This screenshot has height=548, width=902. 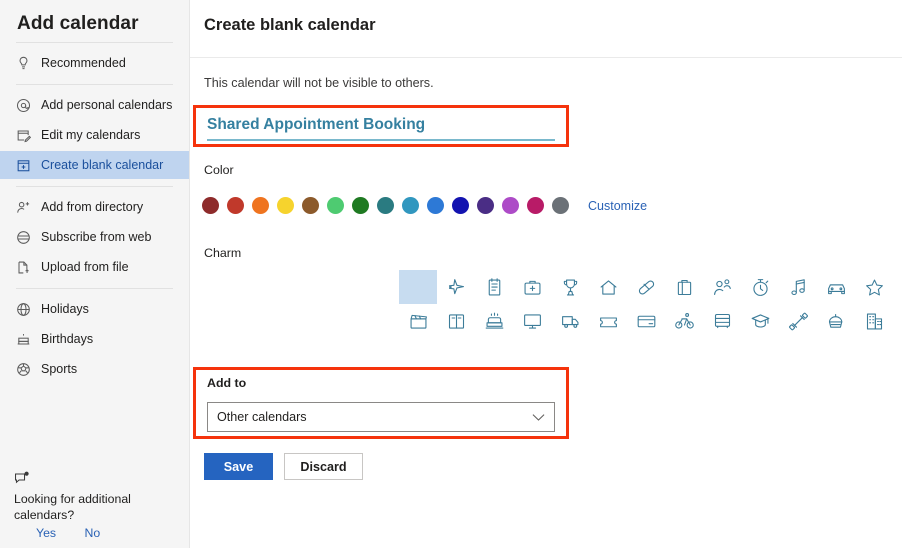 What do you see at coordinates (92, 533) in the screenshot?
I see `footer-no-link: No` at bounding box center [92, 533].